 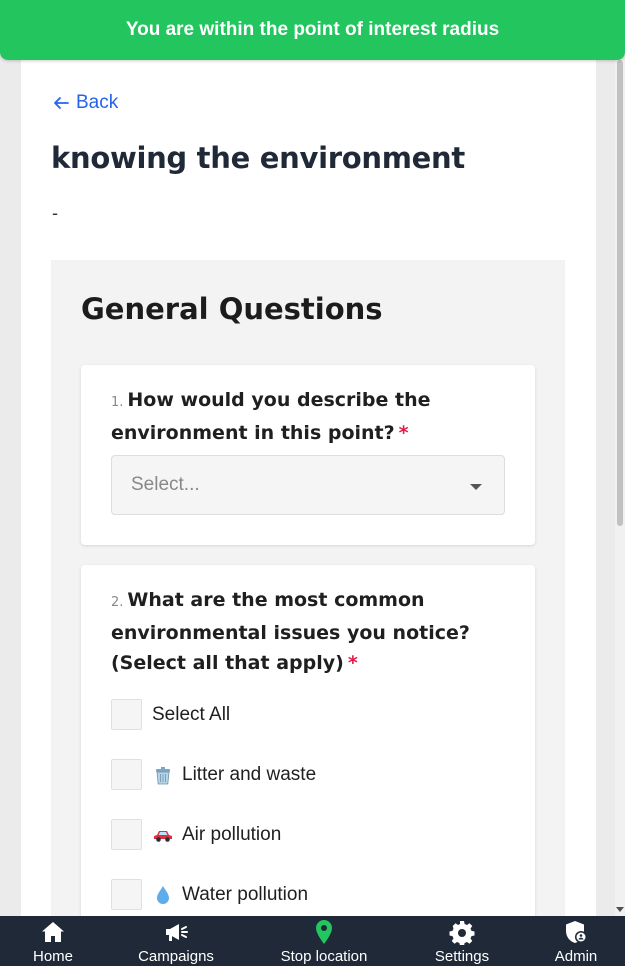 I want to click on scroll-down-arrow-icon, so click(x=620, y=909).